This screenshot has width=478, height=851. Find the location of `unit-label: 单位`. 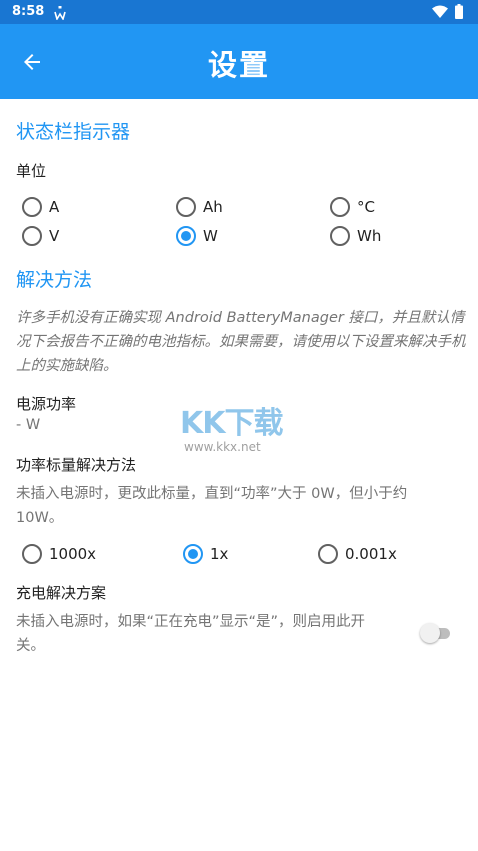

unit-label: 单位 is located at coordinates (31, 171).